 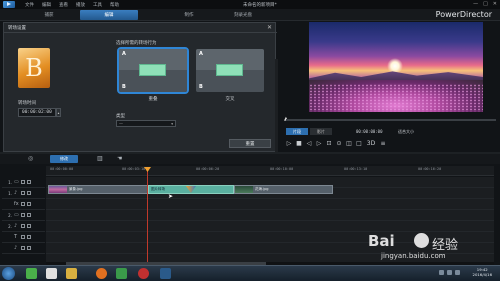 I want to click on 3d-button: 3D, so click(x=371, y=143).